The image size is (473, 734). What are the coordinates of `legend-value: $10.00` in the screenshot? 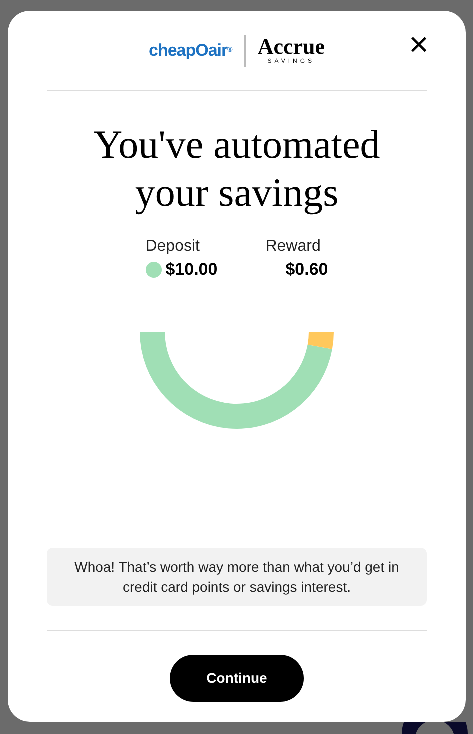 It's located at (192, 270).